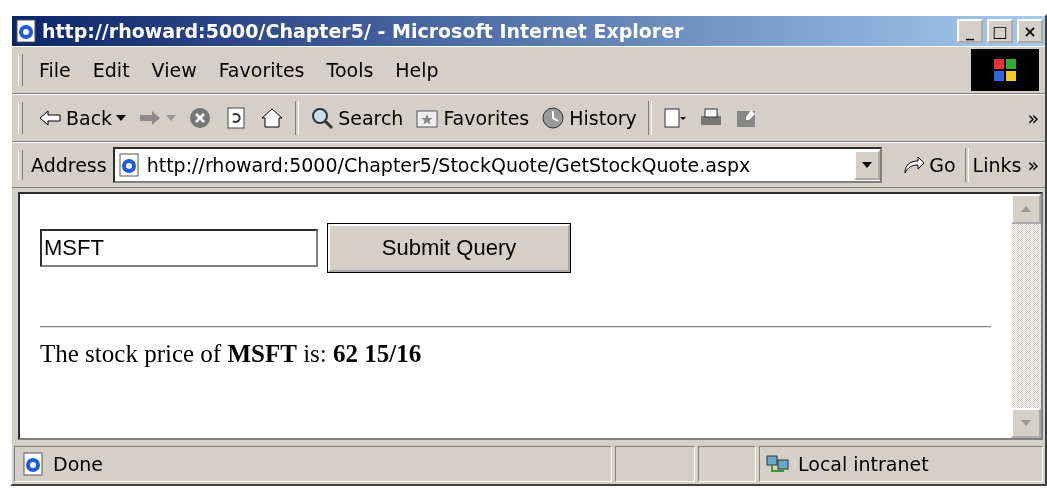  Describe the element at coordinates (363, 31) in the screenshot. I see `window-title: http://rhoward:5000/Chapter5/ - Microsoft Internet Explorer` at that location.